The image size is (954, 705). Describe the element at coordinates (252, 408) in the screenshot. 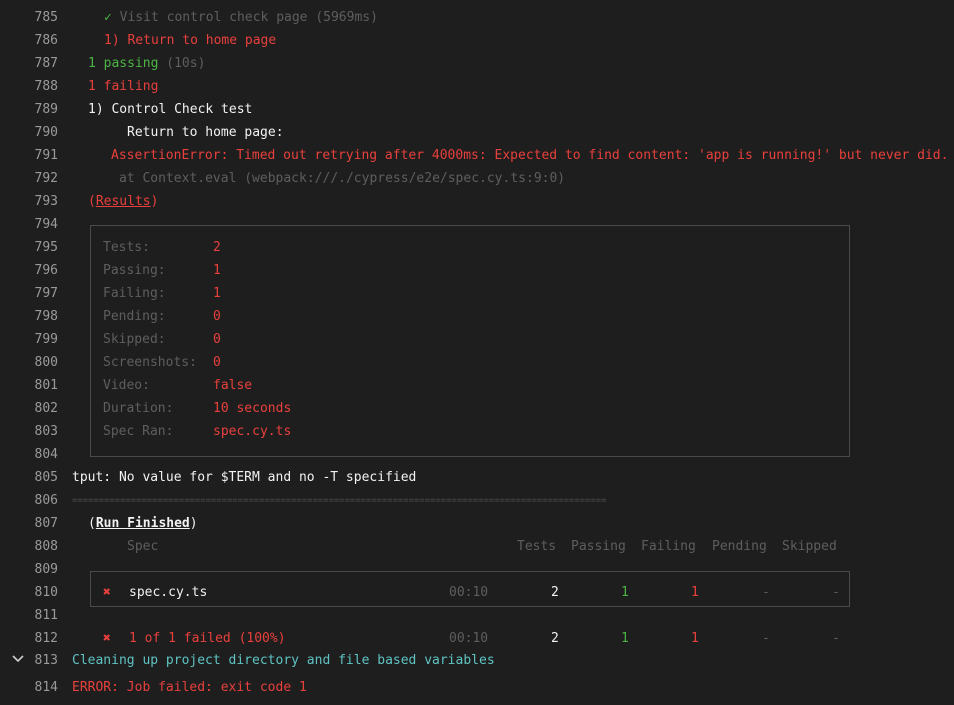

I see `results-value: 10 seconds` at that location.